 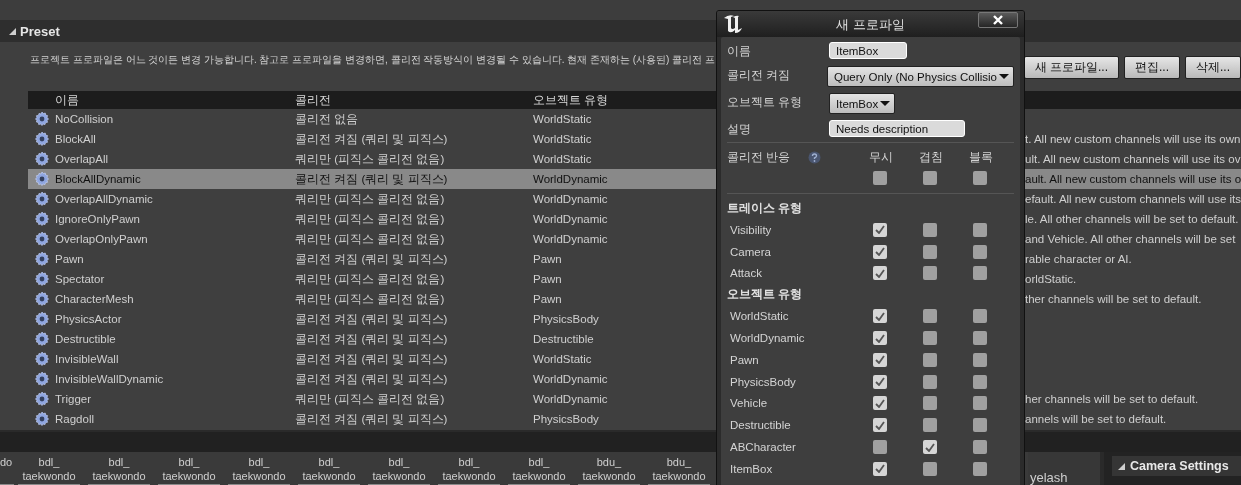 I want to click on table-cell-text: Ragdoll, so click(x=75, y=419).